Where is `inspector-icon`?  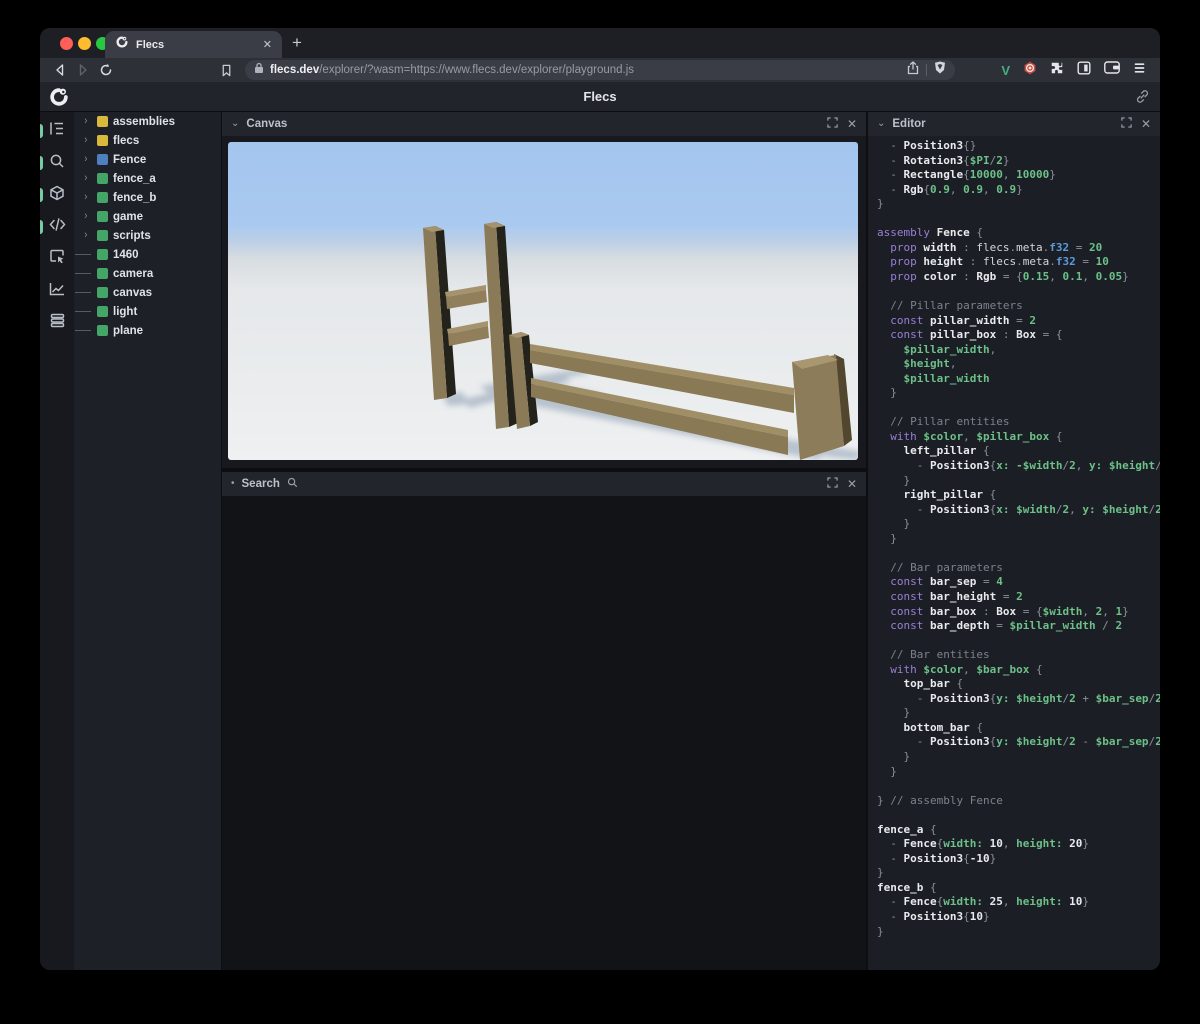 inspector-icon is located at coordinates (57, 259).